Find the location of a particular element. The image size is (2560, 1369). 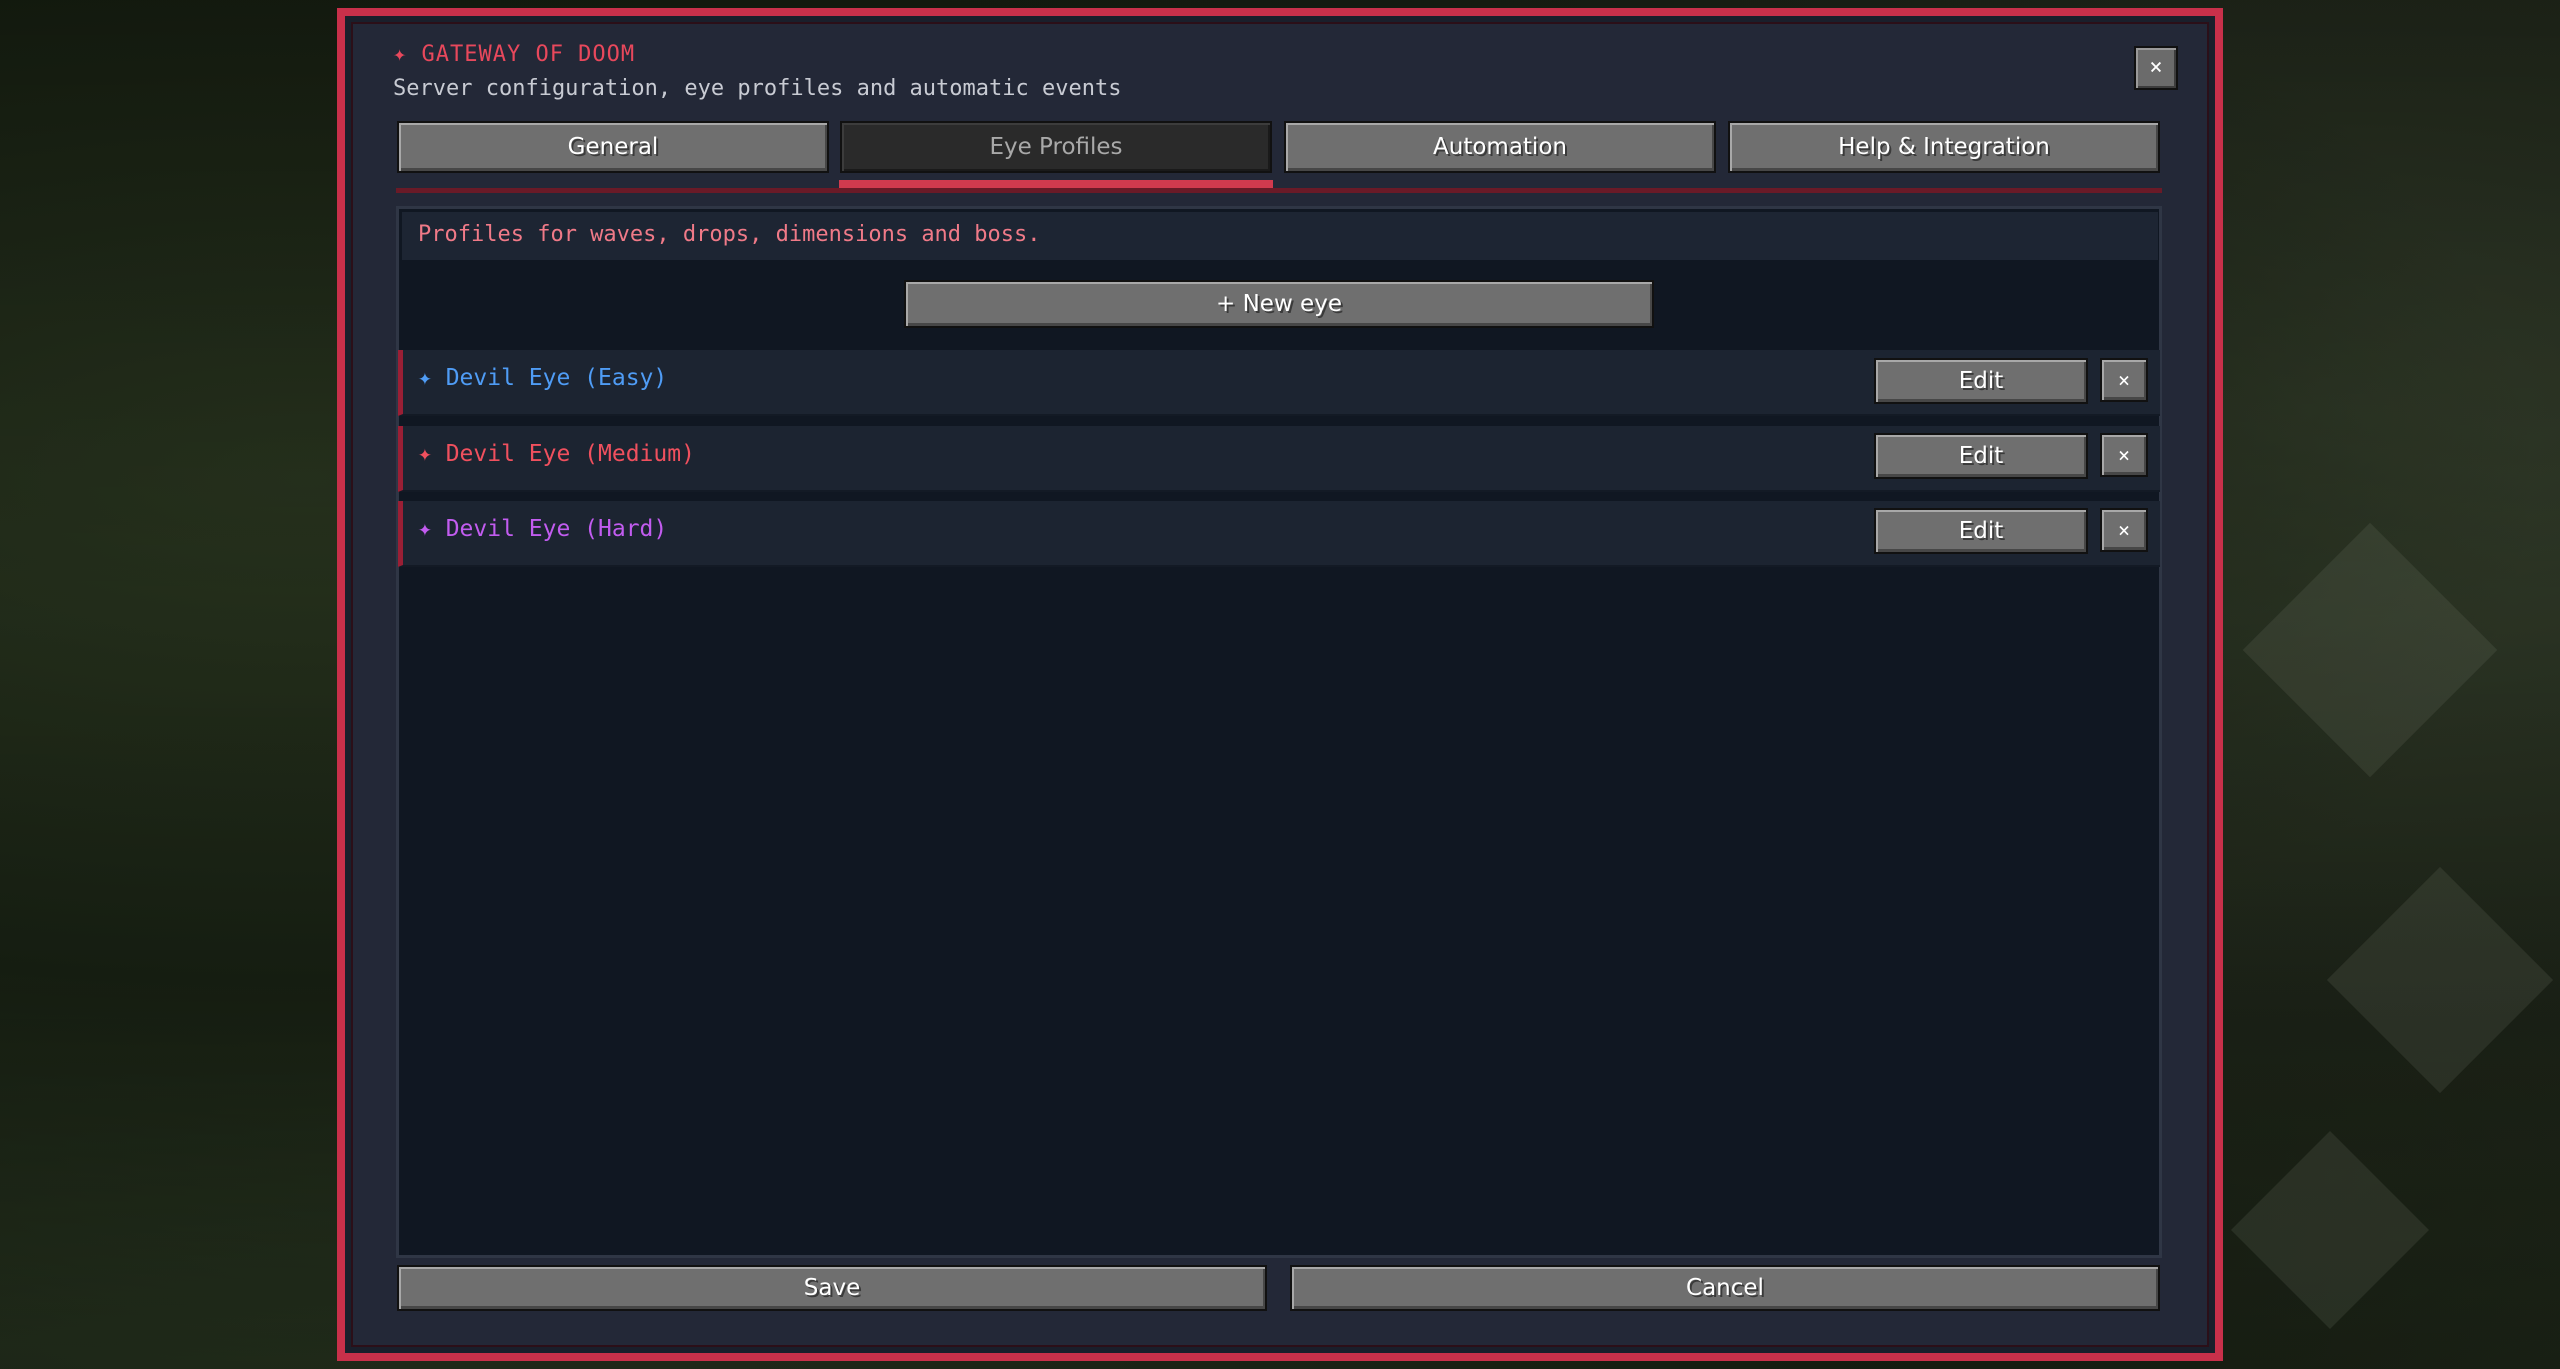

tab-general: General is located at coordinates (613, 147).